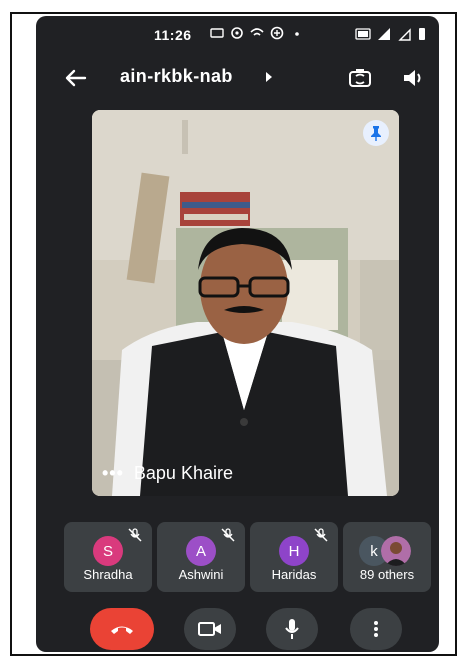  I want to click on photo-avatar, so click(396, 551).